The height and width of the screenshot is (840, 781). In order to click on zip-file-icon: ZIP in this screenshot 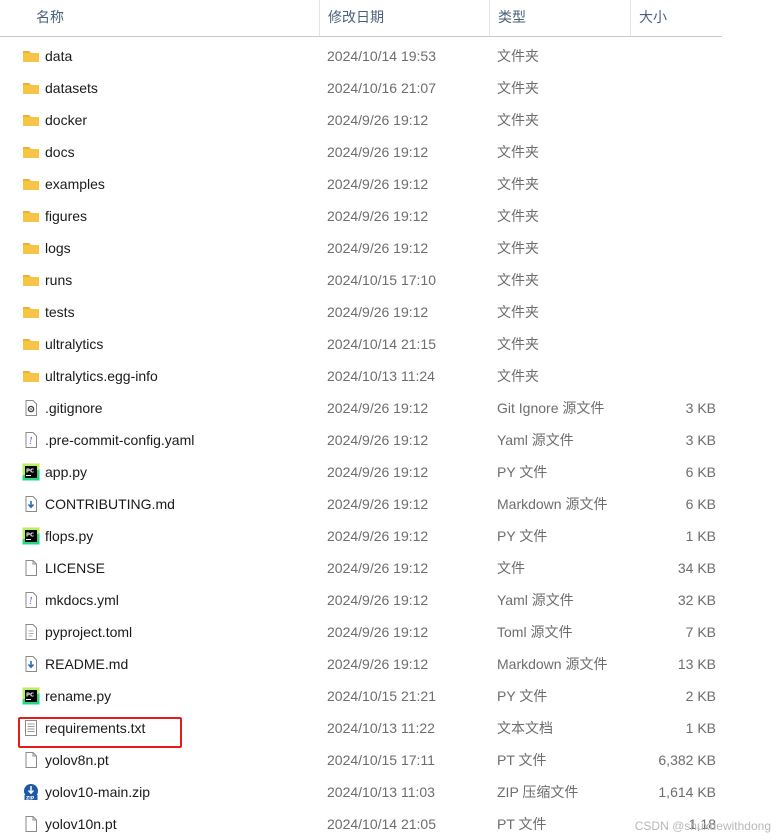, I will do `click(31, 792)`.